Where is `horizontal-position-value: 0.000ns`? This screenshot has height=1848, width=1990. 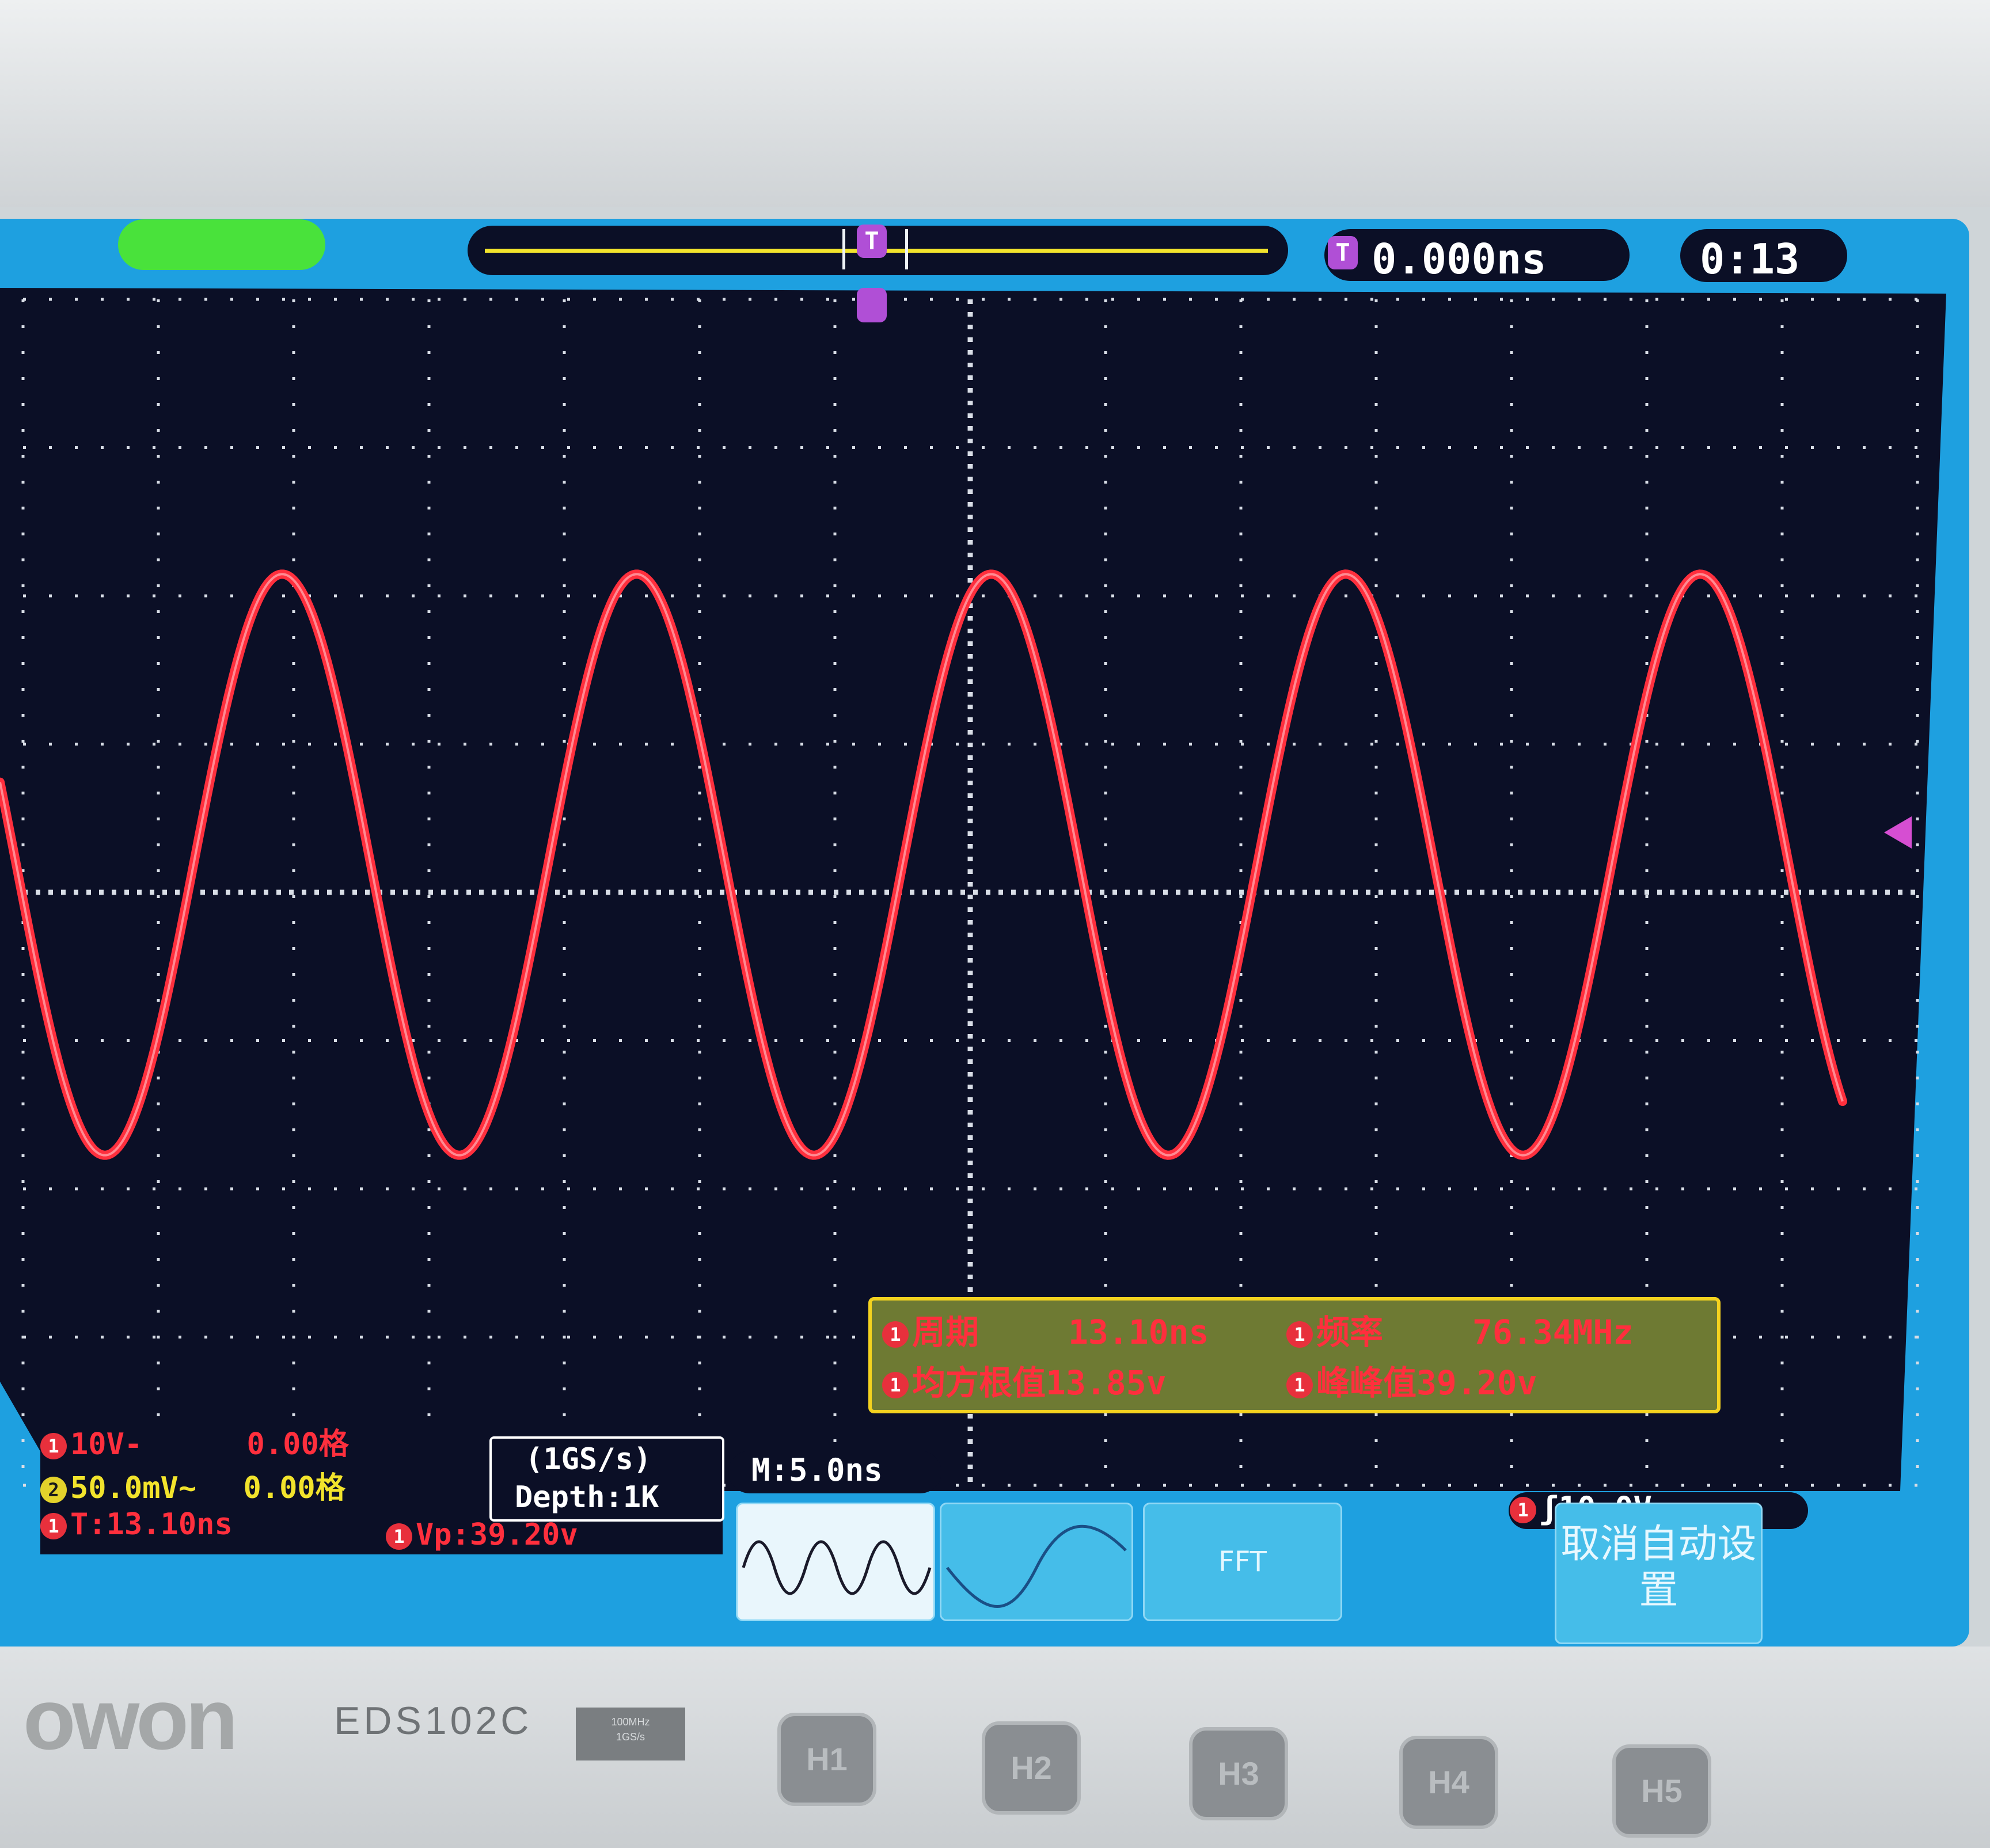 horizontal-position-value: 0.000ns is located at coordinates (1460, 259).